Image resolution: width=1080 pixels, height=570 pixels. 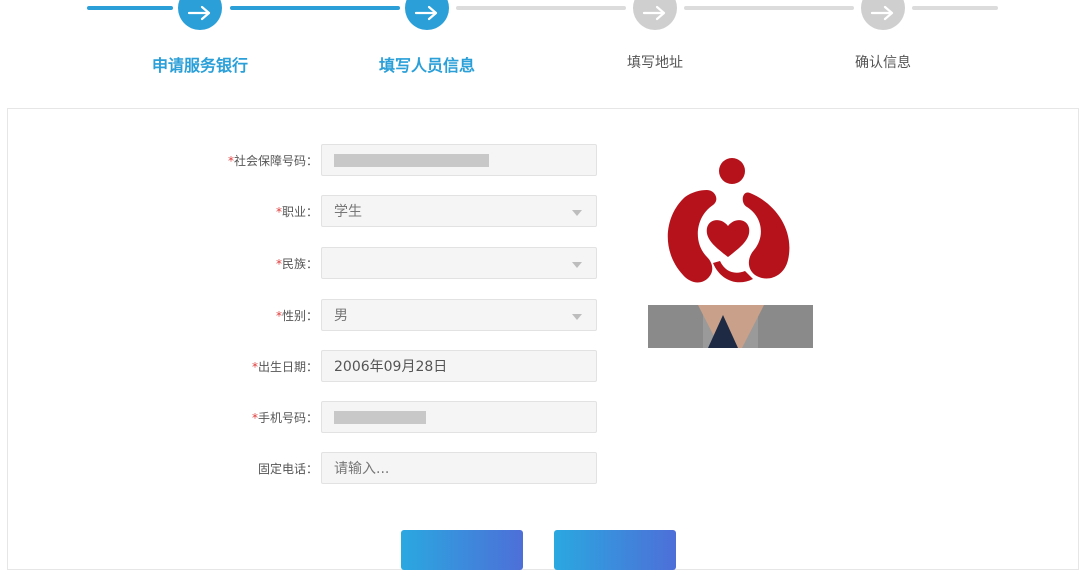 I want to click on step-4-icon, so click(x=883, y=15).